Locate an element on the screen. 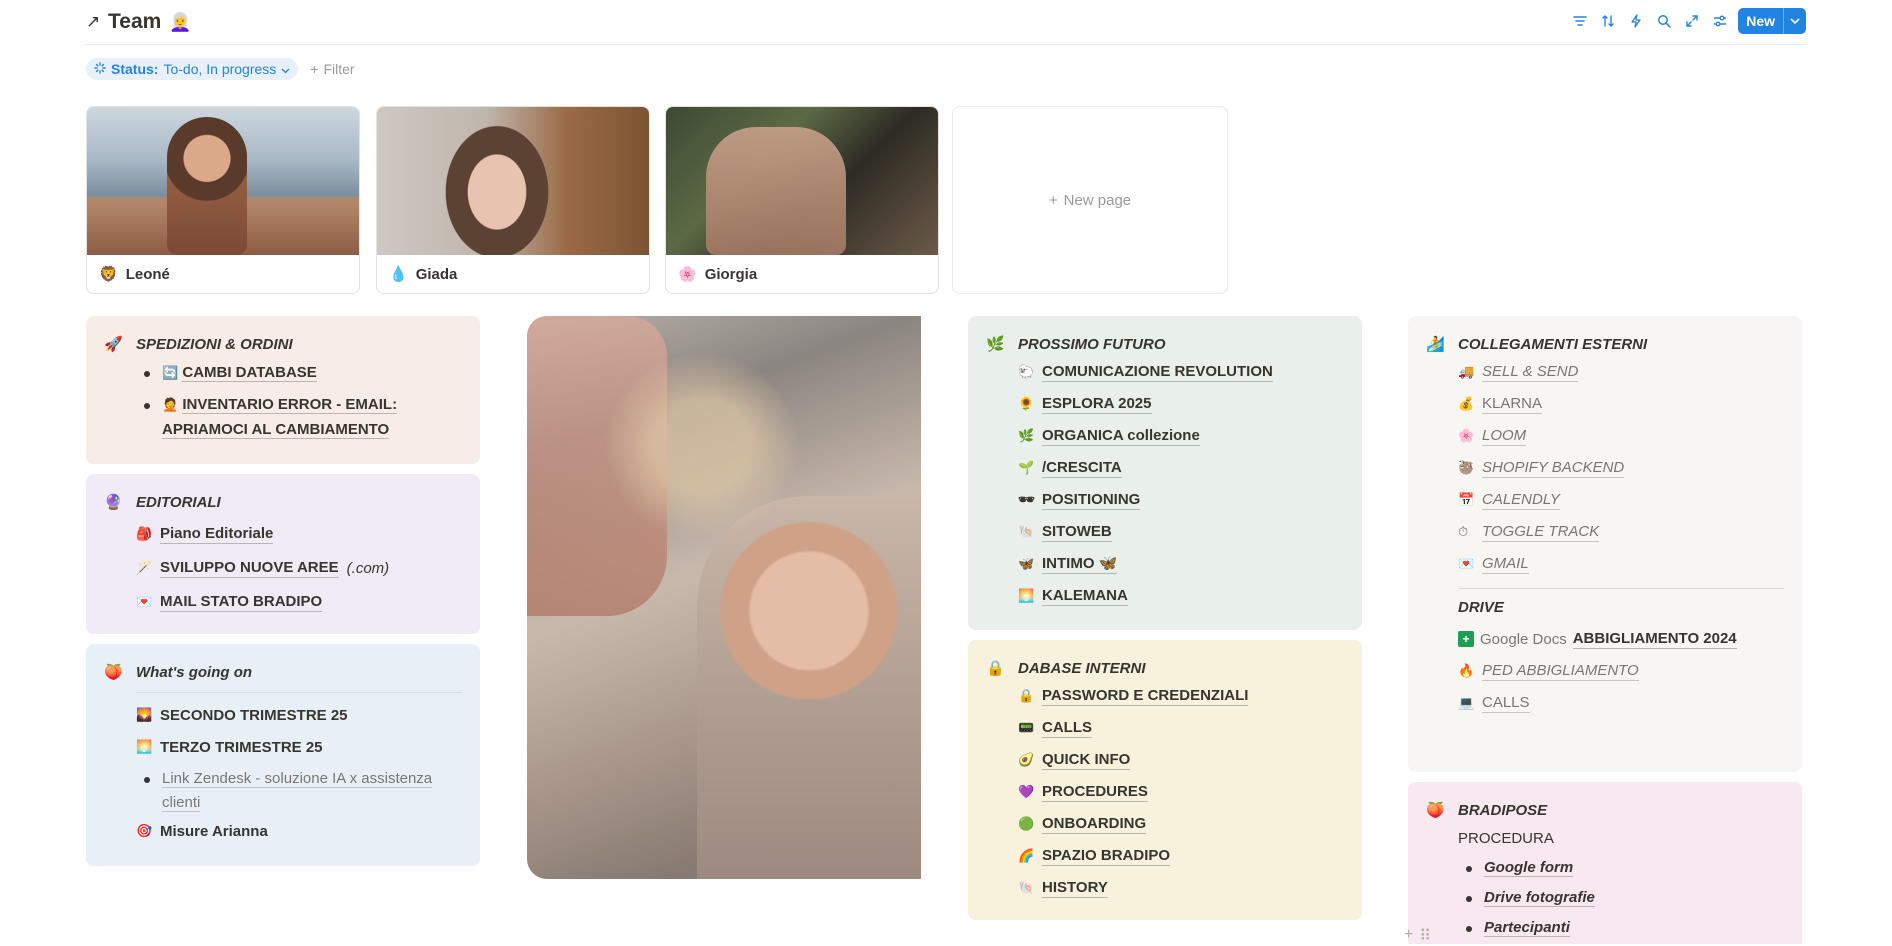  card-caption: 💧 Giada is located at coordinates (513, 274).